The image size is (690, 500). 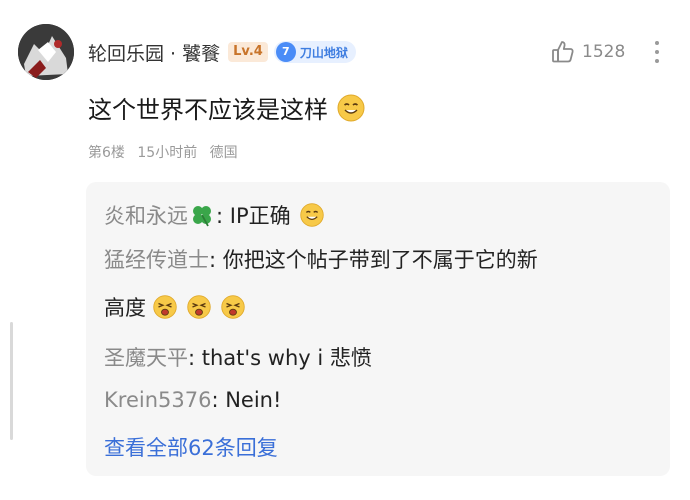 What do you see at coordinates (657, 52) in the screenshot?
I see `more-vertical-icon` at bounding box center [657, 52].